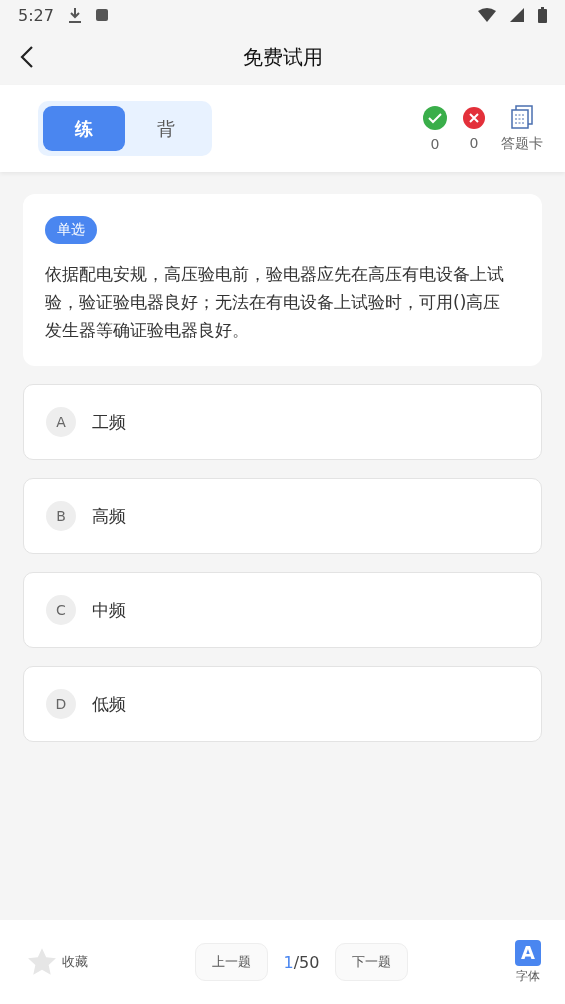 Image resolution: width=565 pixels, height=1004 pixels. What do you see at coordinates (282, 422) in the screenshot?
I see `answer-option: A 工频` at bounding box center [282, 422].